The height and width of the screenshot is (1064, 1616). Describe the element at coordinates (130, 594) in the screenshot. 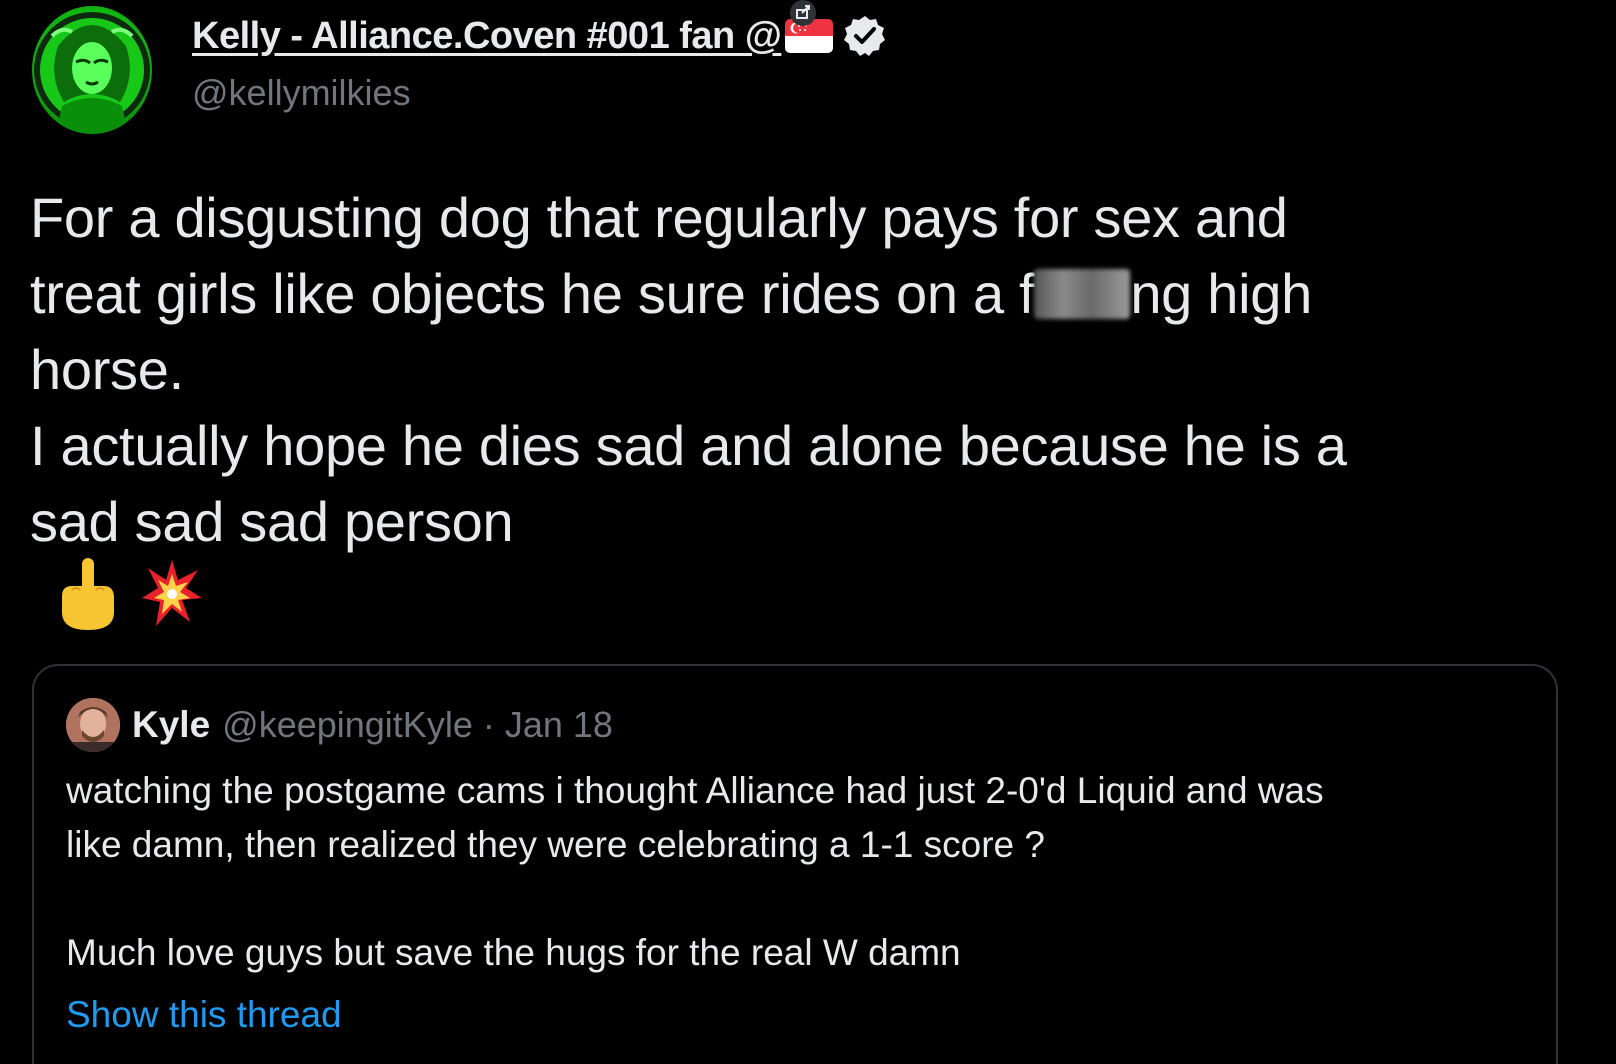

I see `emoji-row` at that location.